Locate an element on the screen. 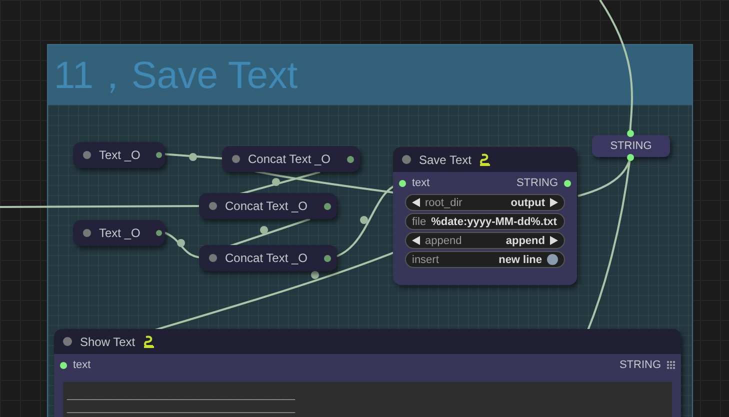  toggle-widget: insert new line is located at coordinates (485, 259).